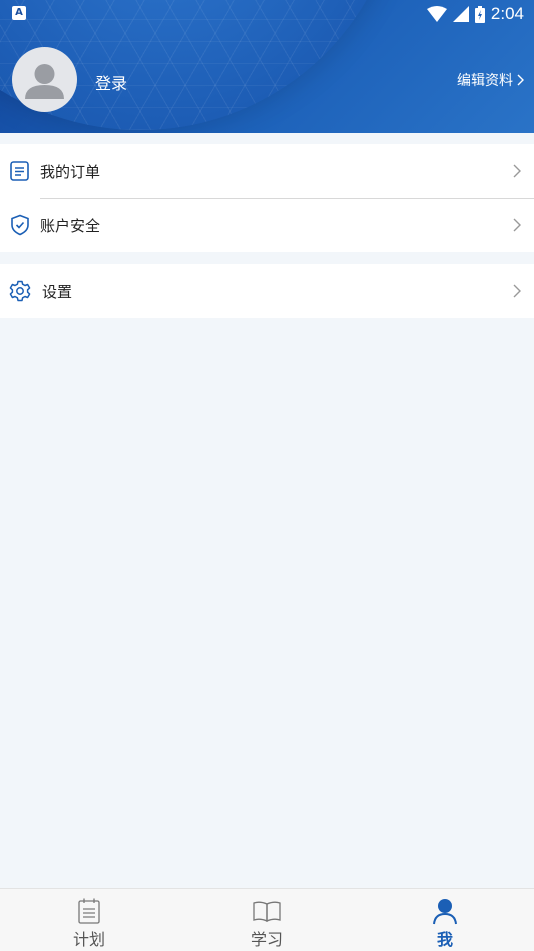 This screenshot has width=534, height=951. What do you see at coordinates (266, 939) in the screenshot?
I see `tab-study-label: 学习` at bounding box center [266, 939].